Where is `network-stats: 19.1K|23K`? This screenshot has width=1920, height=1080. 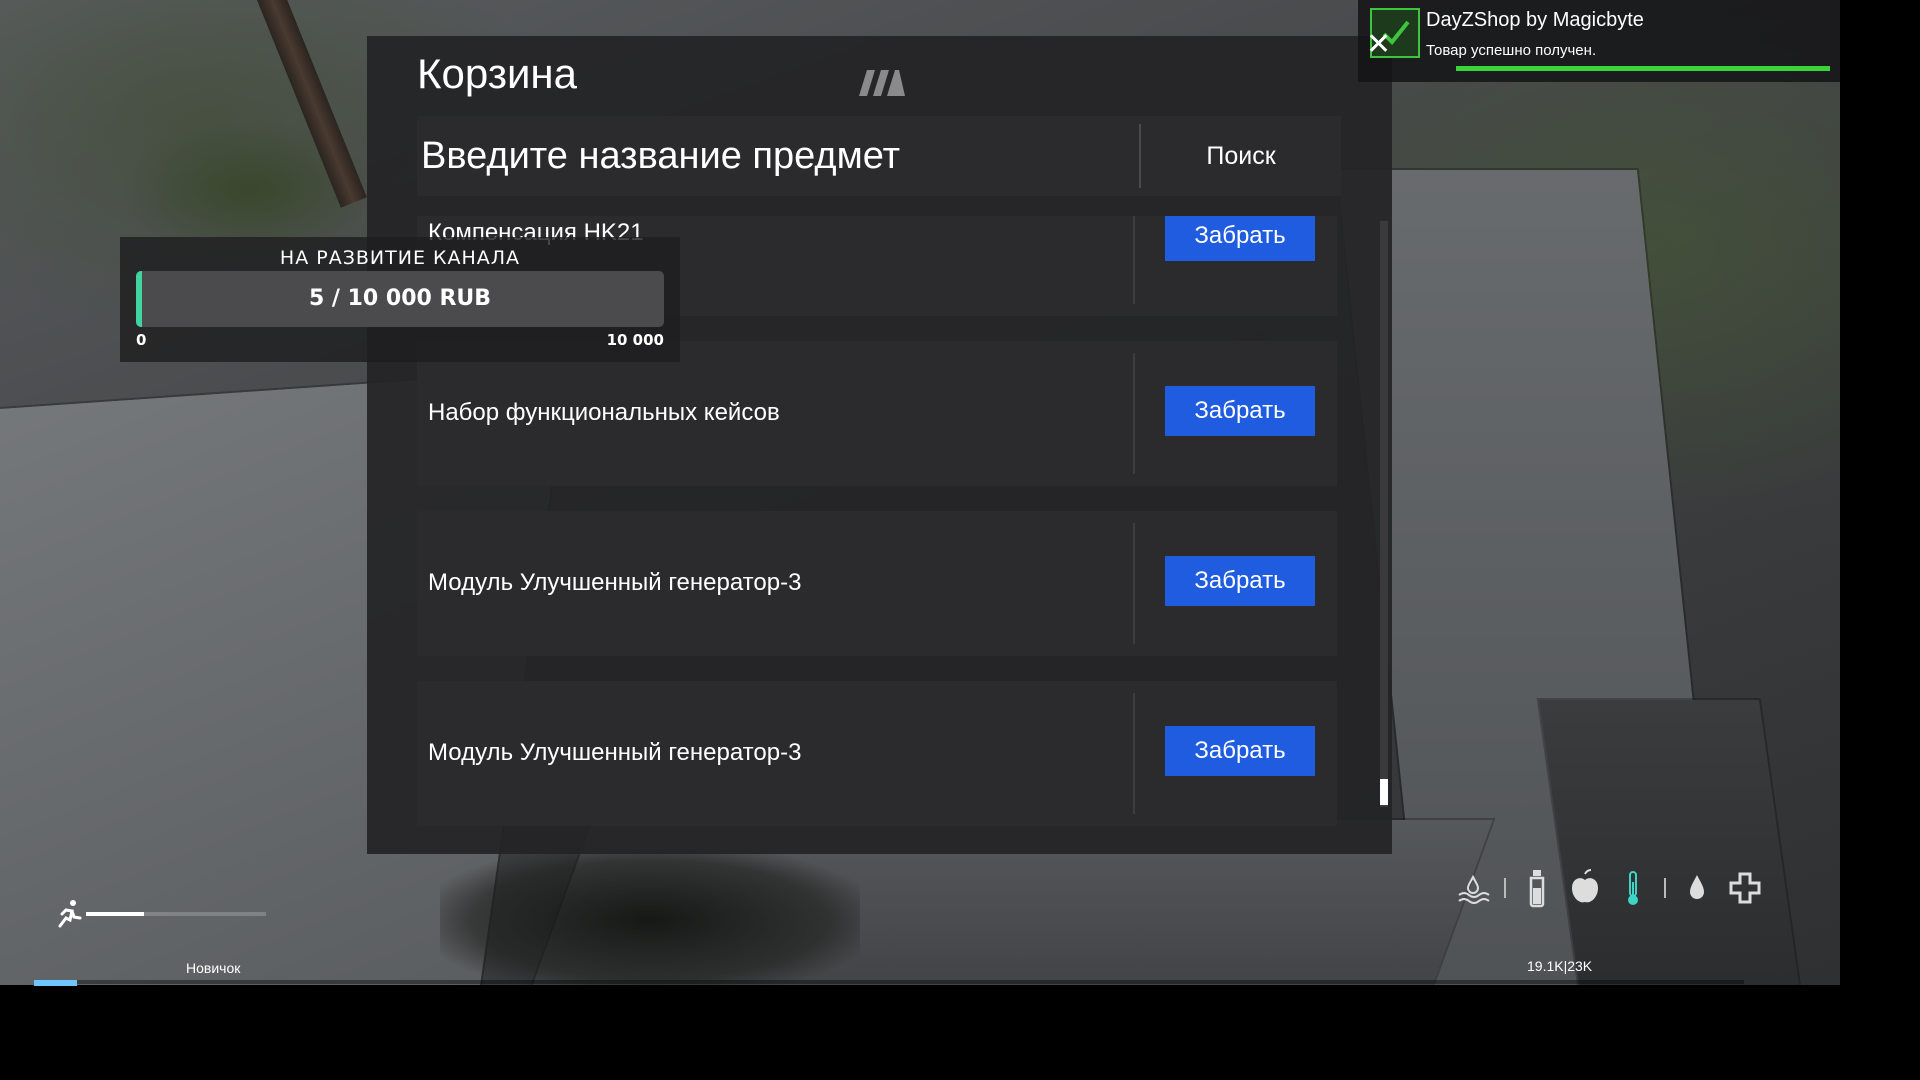
network-stats: 19.1K|23K is located at coordinates (1560, 966).